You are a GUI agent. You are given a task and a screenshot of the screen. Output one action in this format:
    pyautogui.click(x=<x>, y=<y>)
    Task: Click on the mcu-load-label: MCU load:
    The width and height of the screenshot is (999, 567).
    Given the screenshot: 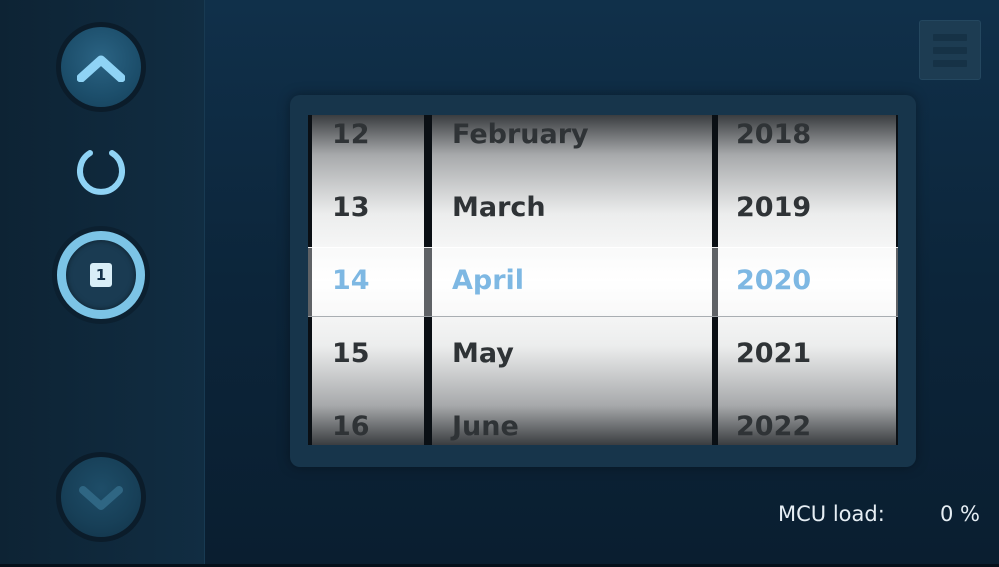 What is the action you would take?
    pyautogui.click(x=831, y=514)
    